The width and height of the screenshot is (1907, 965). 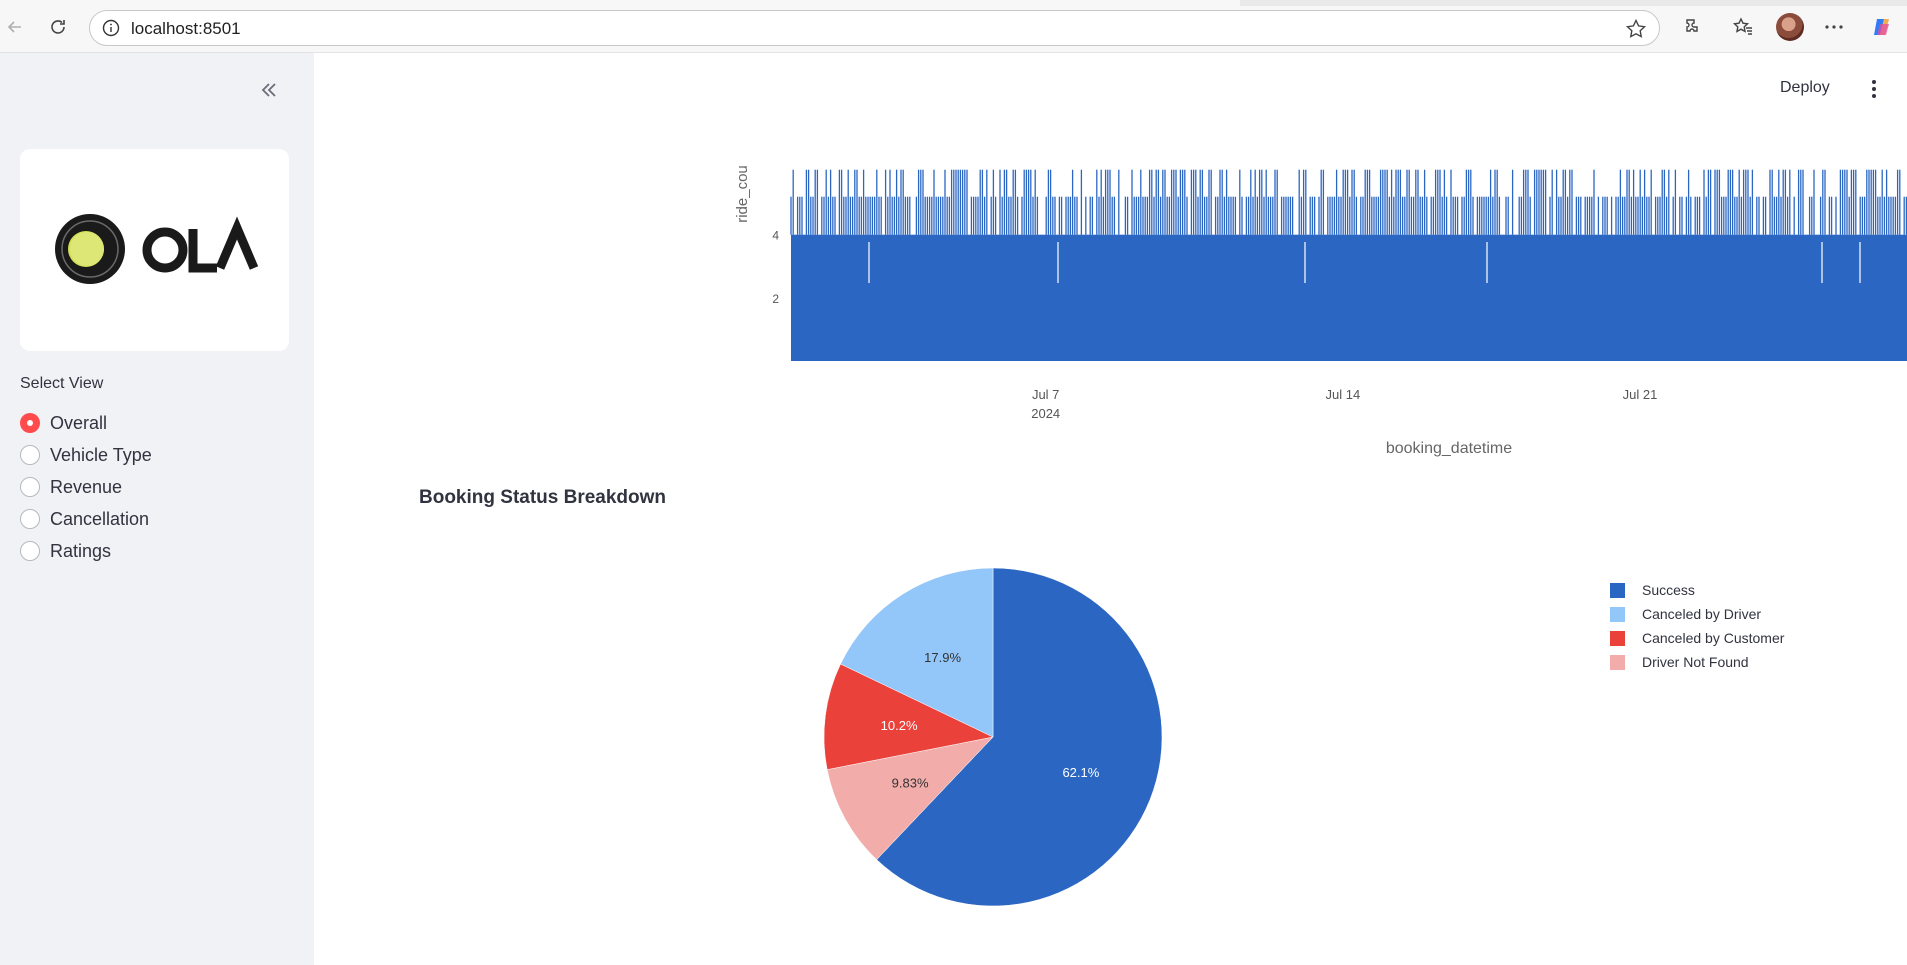 I want to click on active-tab, so click(x=620, y=3).